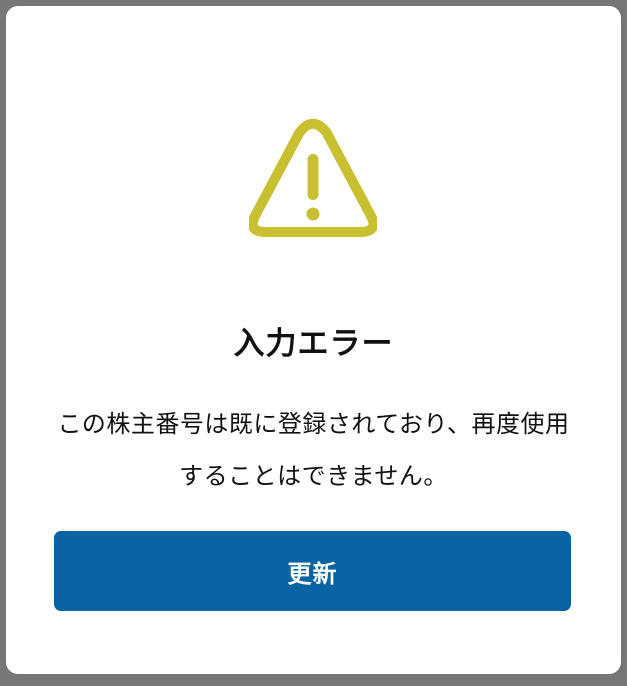 Image resolution: width=627 pixels, height=686 pixels. I want to click on warning-triangle-icon, so click(313, 177).